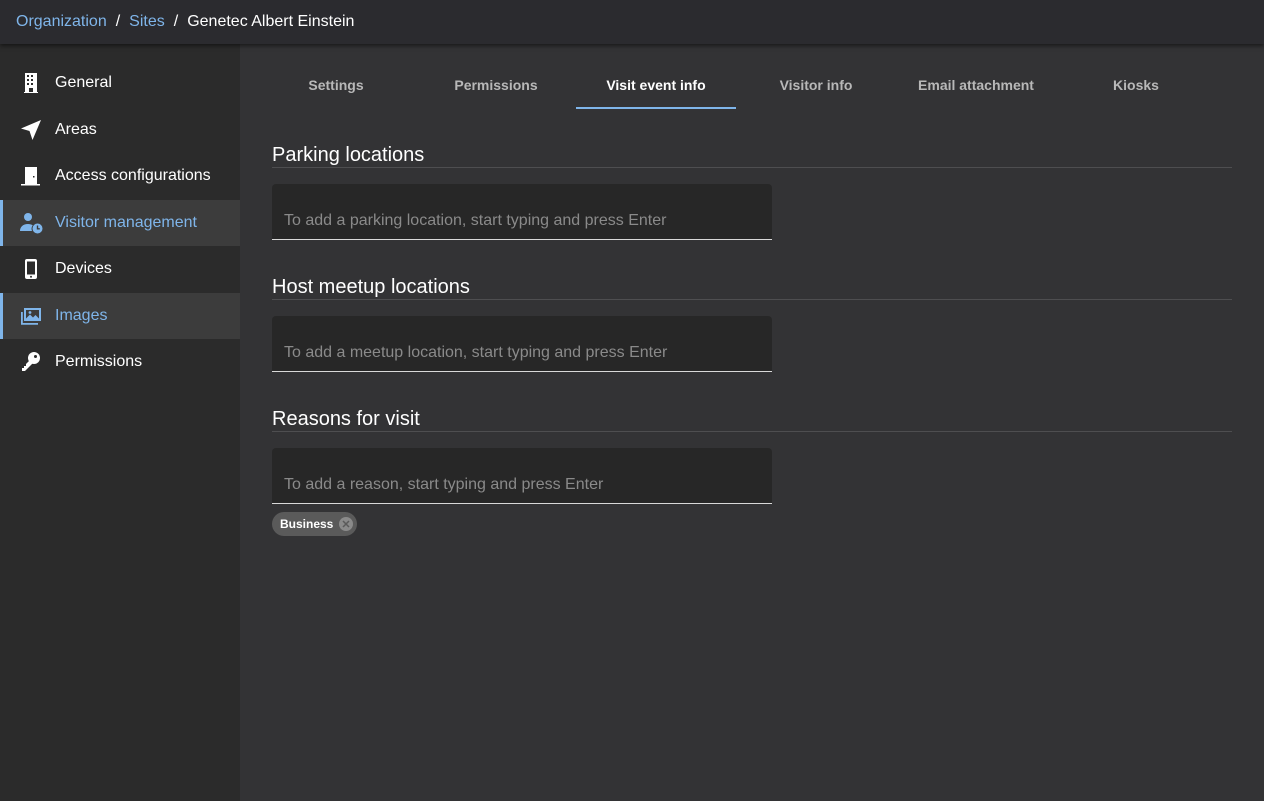 This screenshot has width=1264, height=801. I want to click on section-title: Reasons for visit, so click(752, 419).